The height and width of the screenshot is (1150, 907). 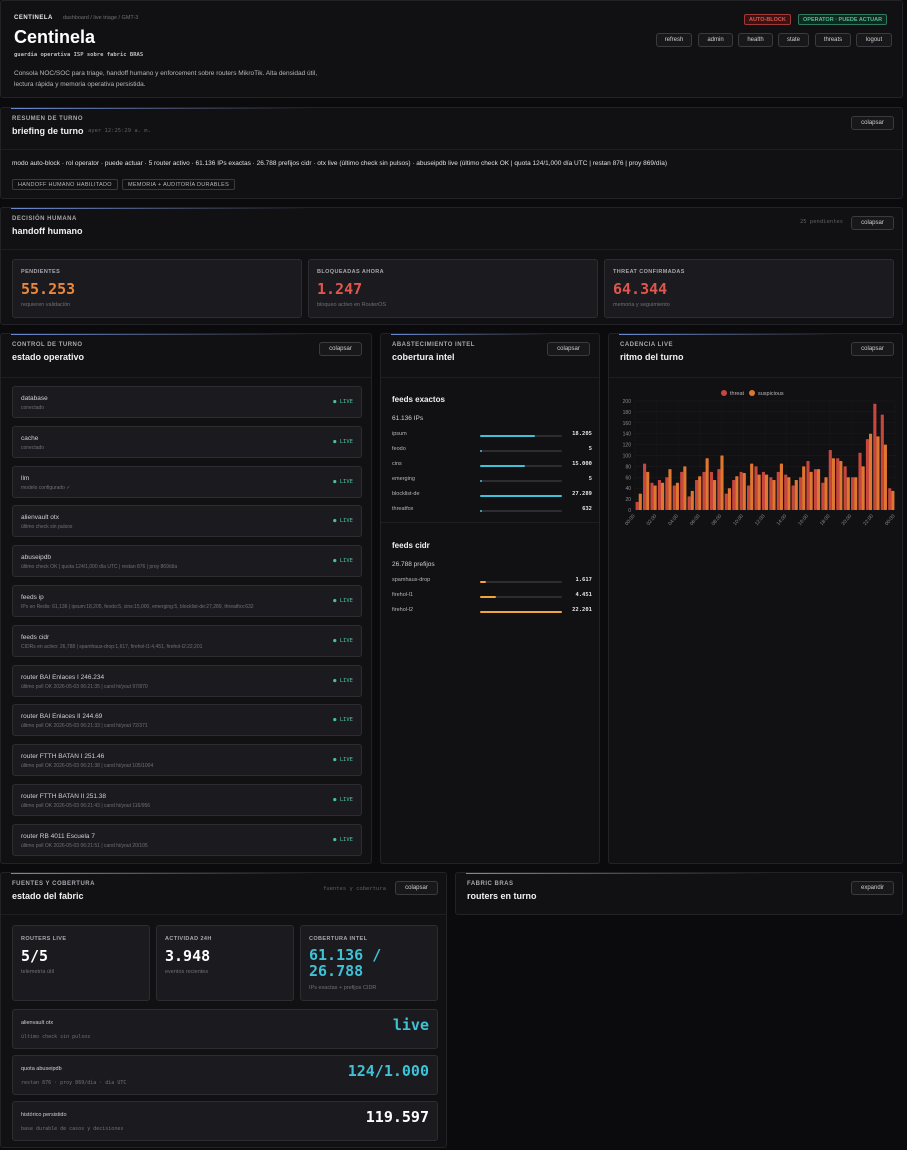 What do you see at coordinates (48, 119) in the screenshot?
I see `briefing-kicker: RESUMEN DE TURNO` at bounding box center [48, 119].